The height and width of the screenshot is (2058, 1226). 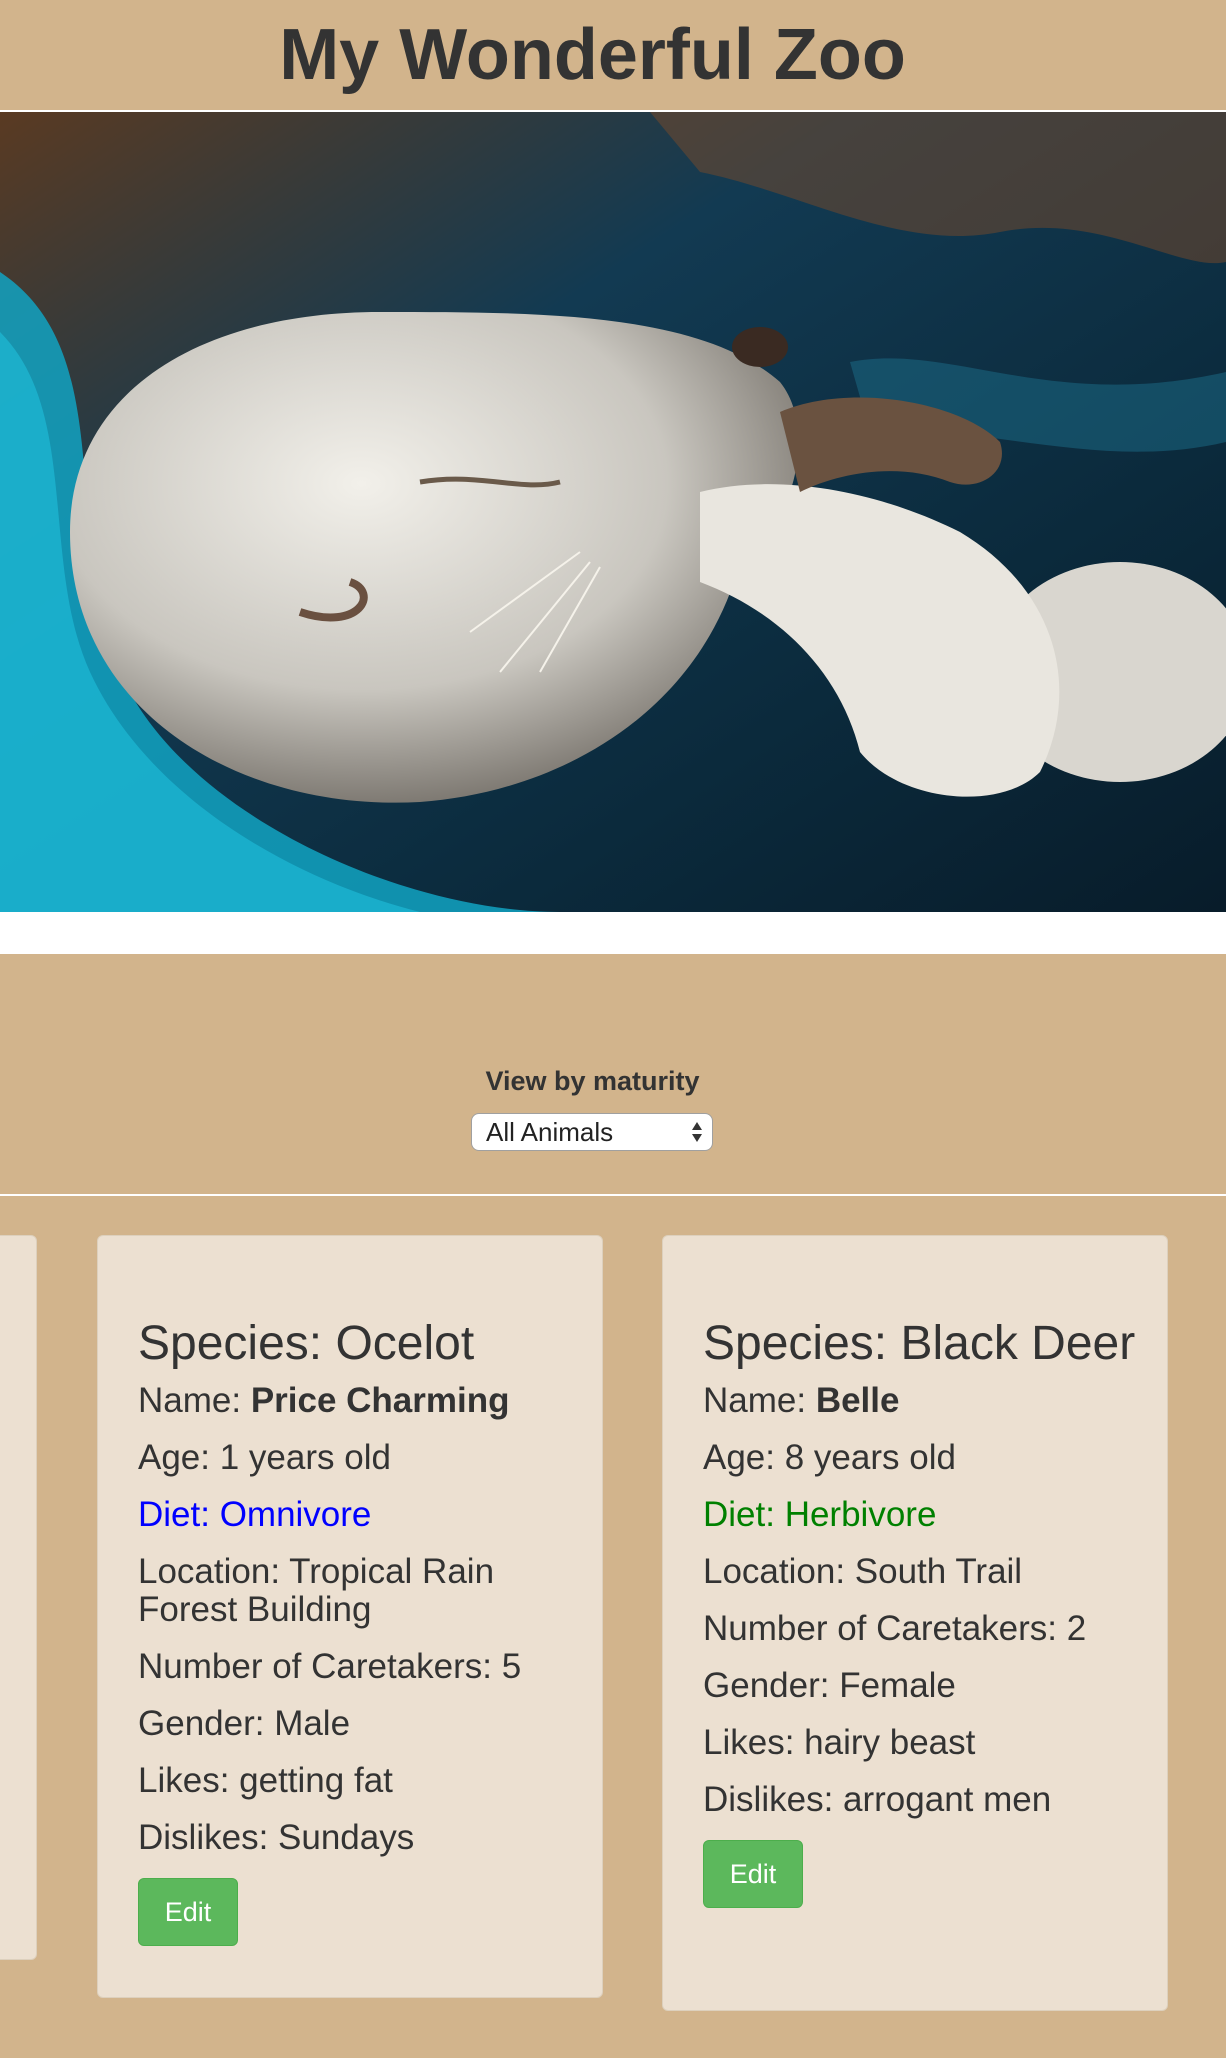 I want to click on animal-age: Age: 8 years old, so click(x=829, y=1457).